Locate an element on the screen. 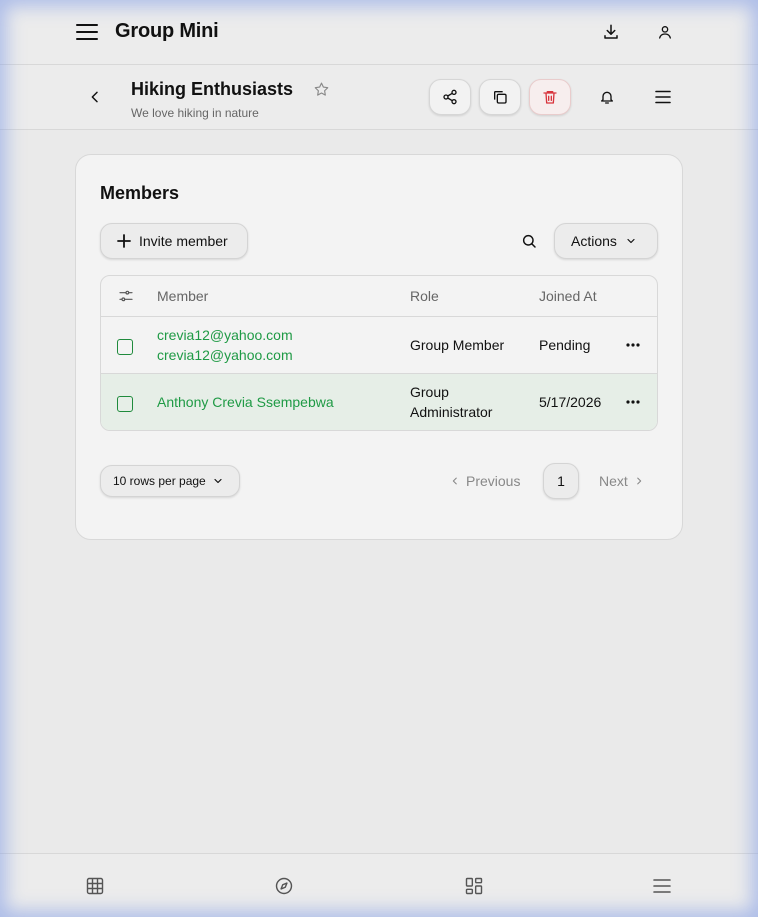  star-icon is located at coordinates (321, 89).